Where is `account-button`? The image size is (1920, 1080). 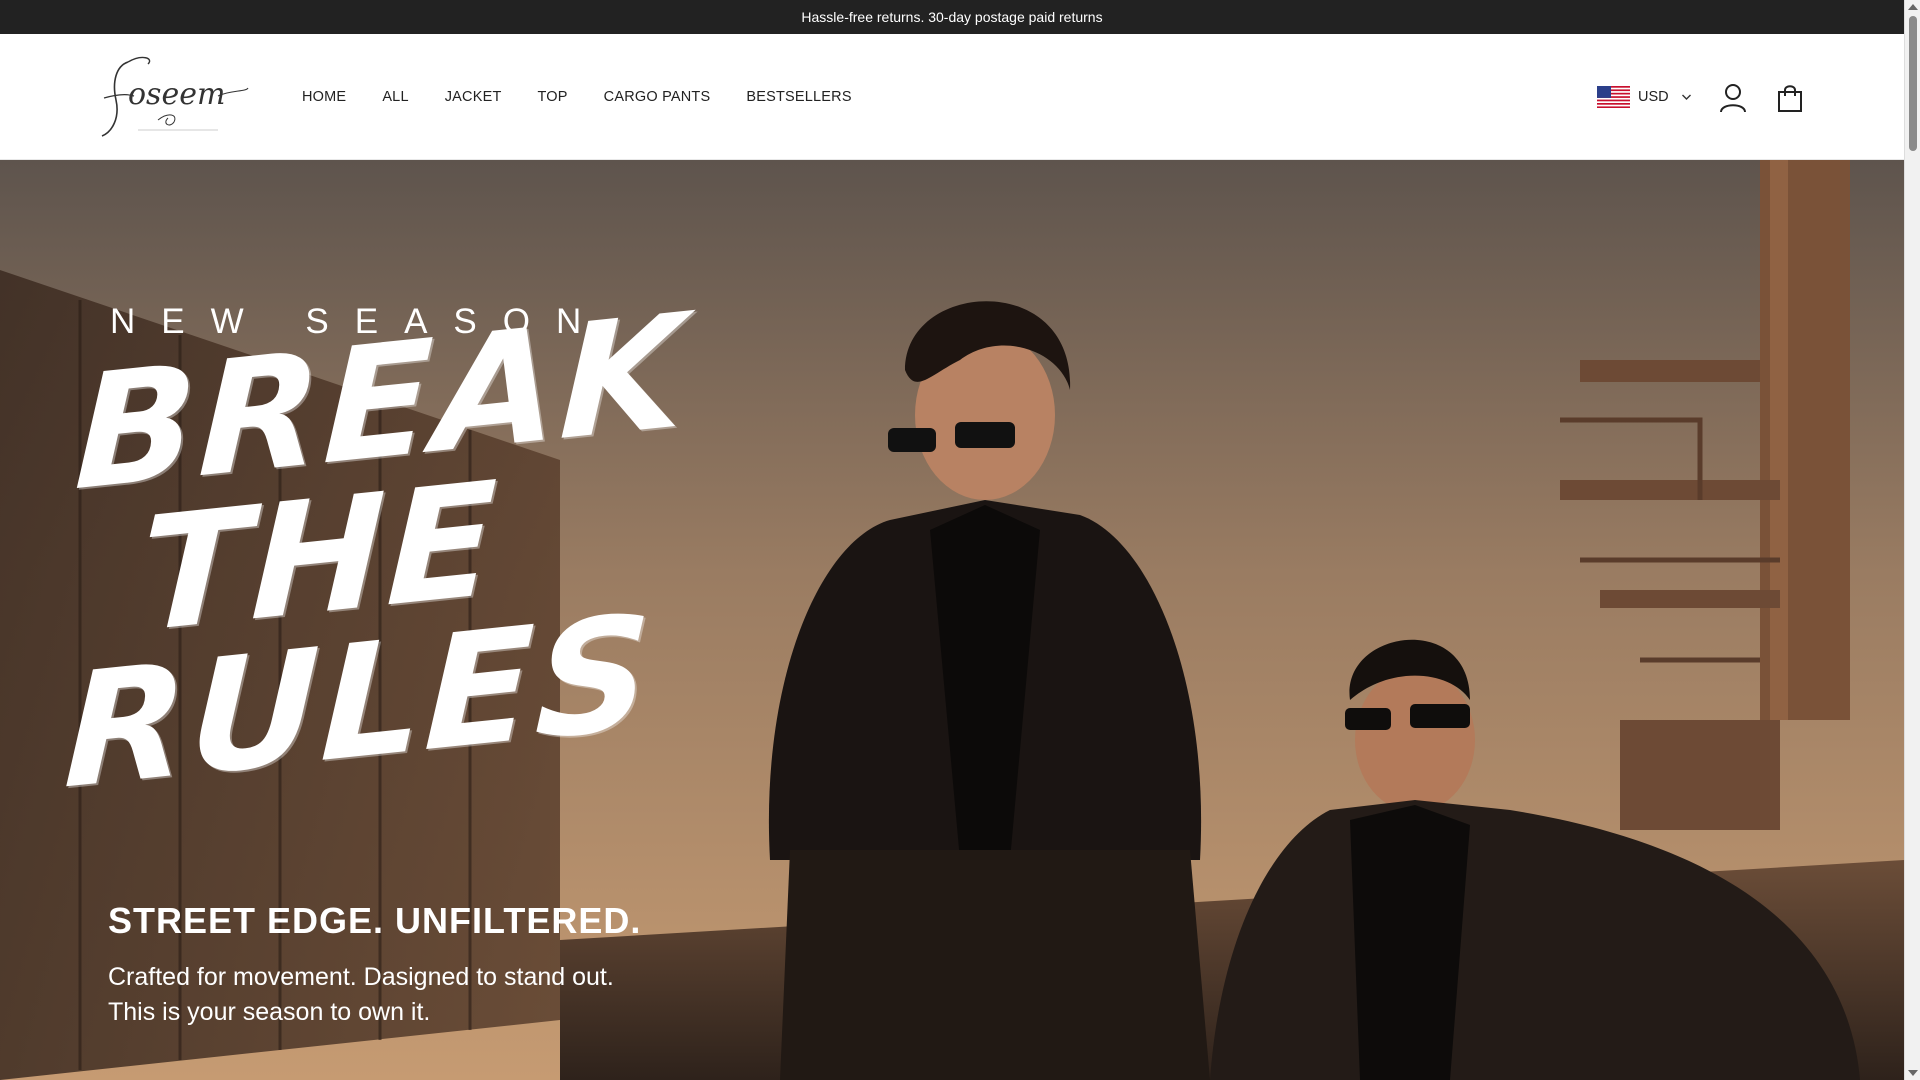 account-button is located at coordinates (1733, 98).